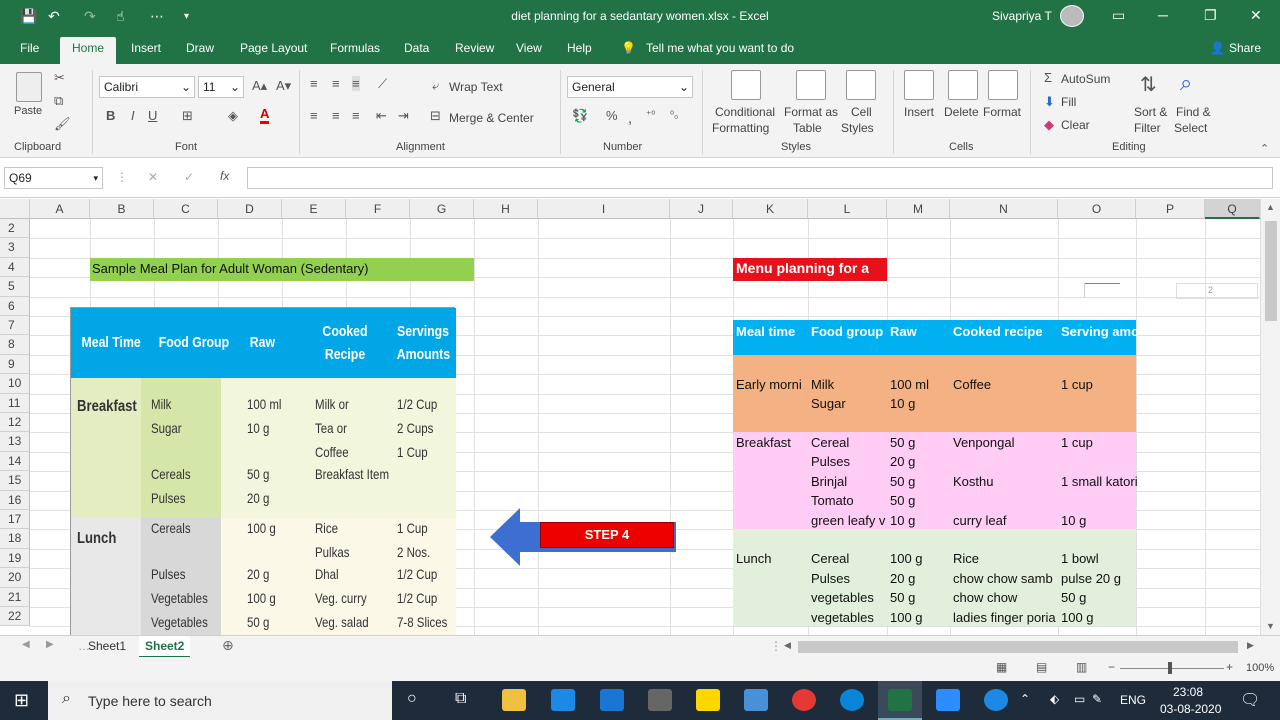 This screenshot has width=1280, height=720. Describe the element at coordinates (650, 115) in the screenshot. I see `increase-decimal-icon: ⁺⁰` at that location.